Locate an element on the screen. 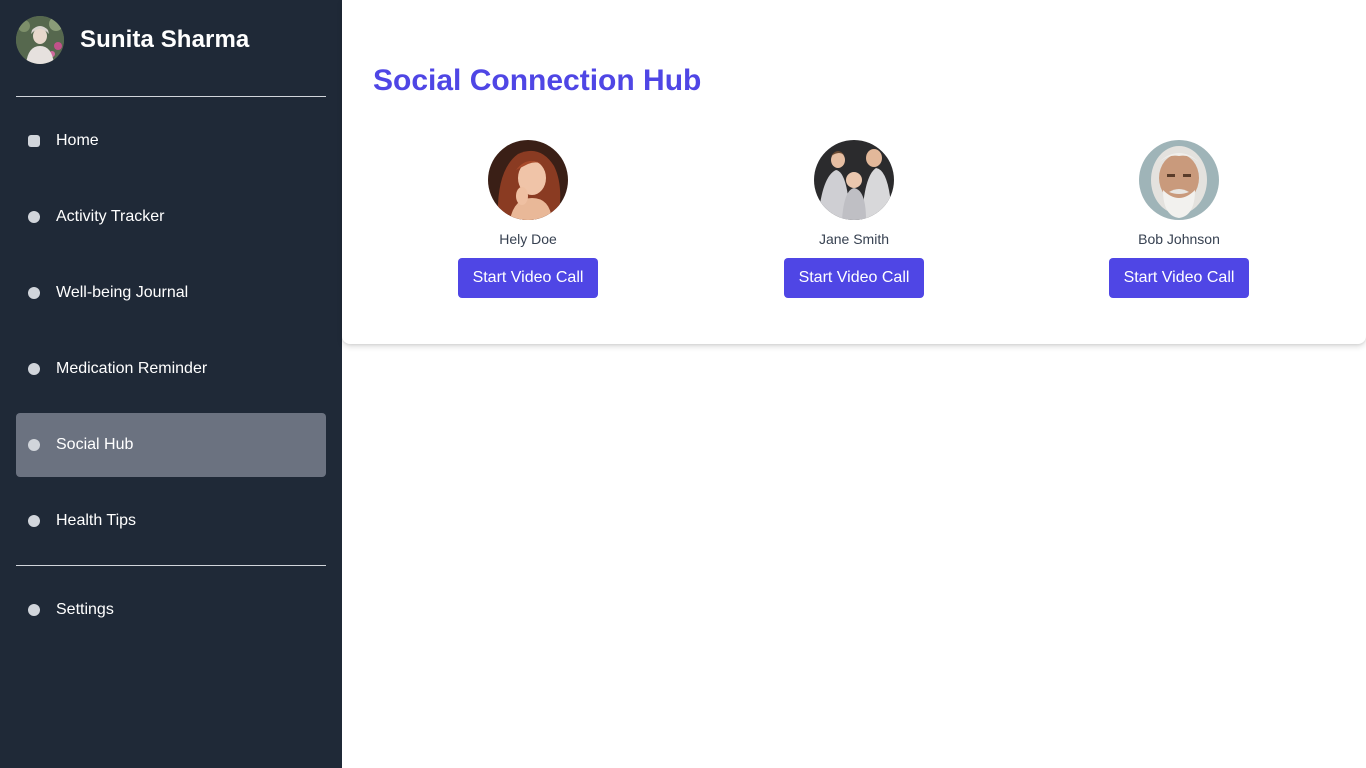  contact-card: Bob Johnson Start Video Call is located at coordinates (1179, 219).